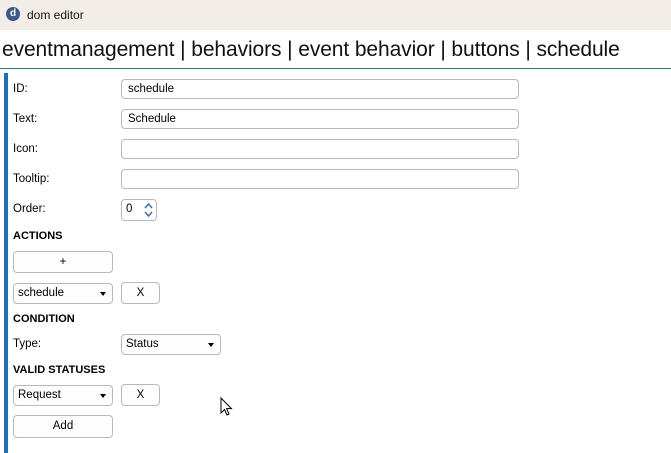 The height and width of the screenshot is (453, 671). I want to click on action-select-value: schedule, so click(41, 293).